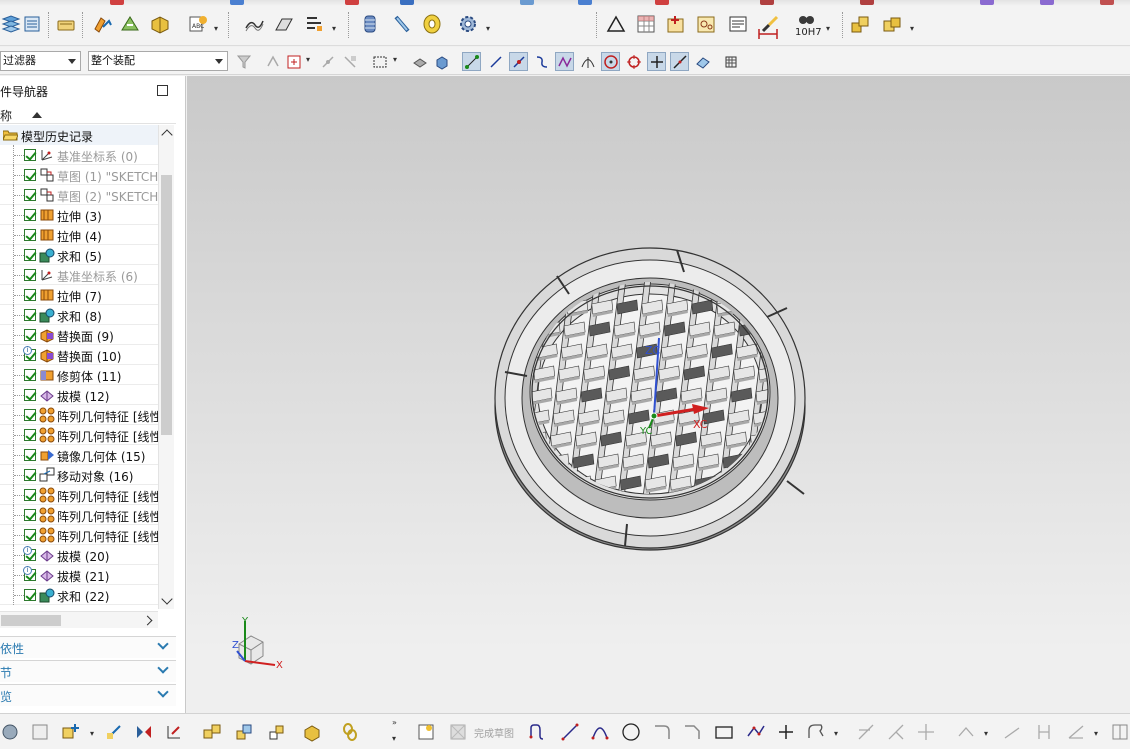  Describe the element at coordinates (1119, 732) in the screenshot. I see `sketch-settings-icon` at that location.